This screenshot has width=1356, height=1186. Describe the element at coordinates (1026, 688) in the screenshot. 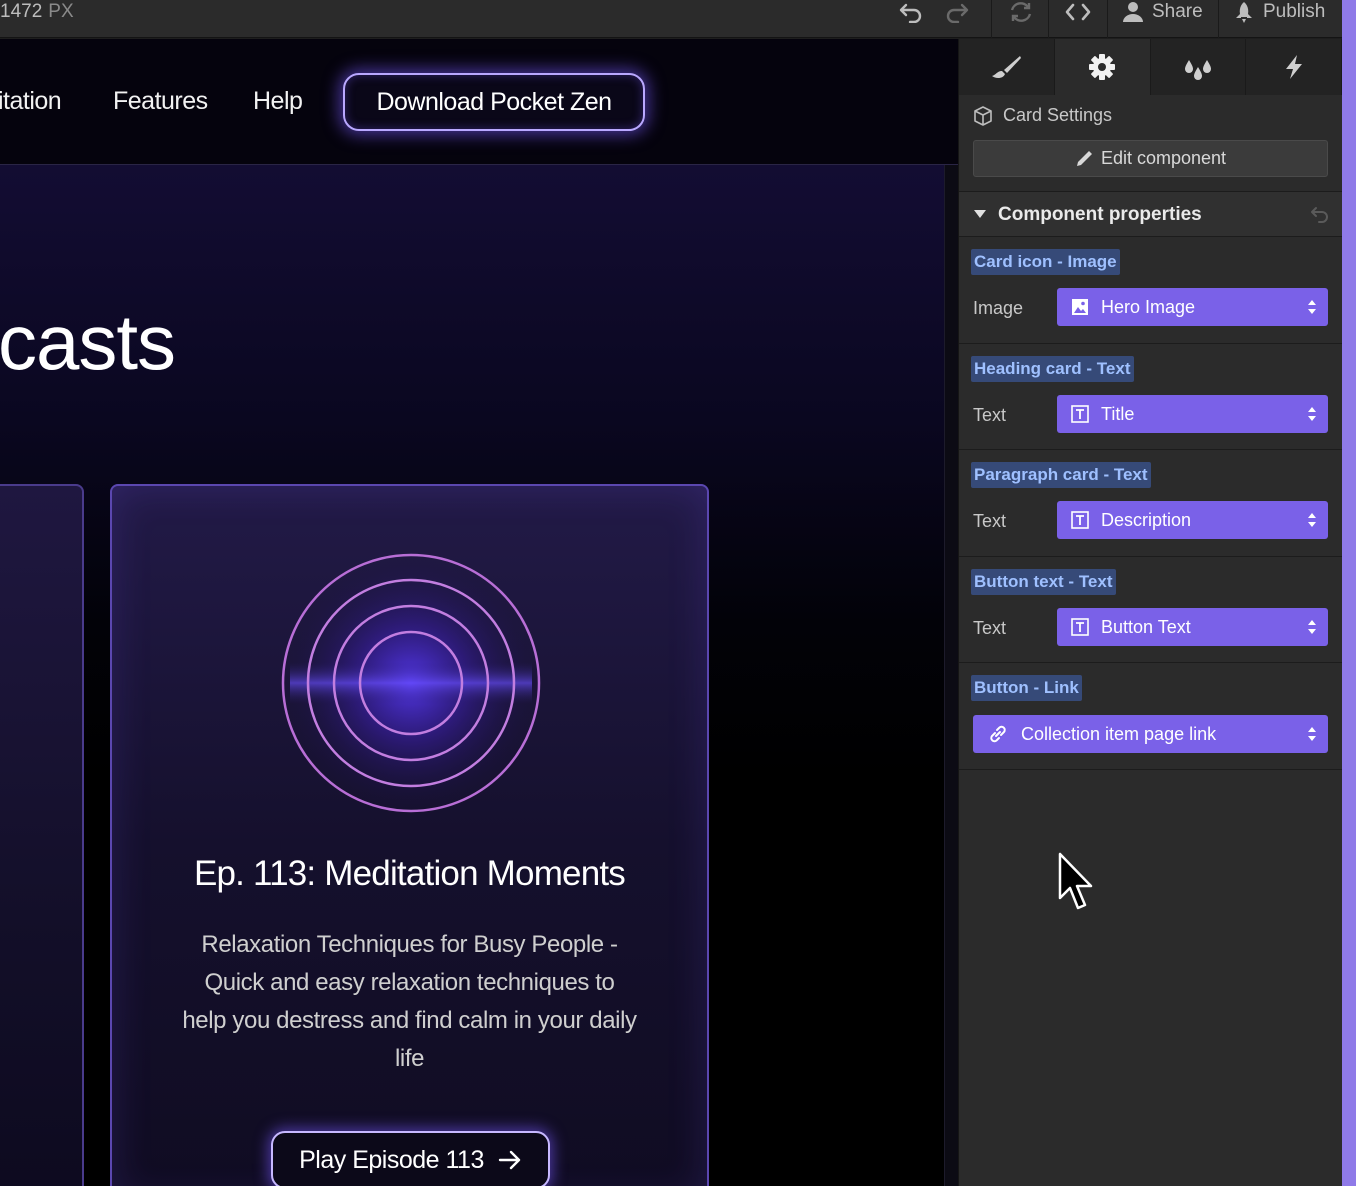

I see `prop-tag: Button - Link` at that location.